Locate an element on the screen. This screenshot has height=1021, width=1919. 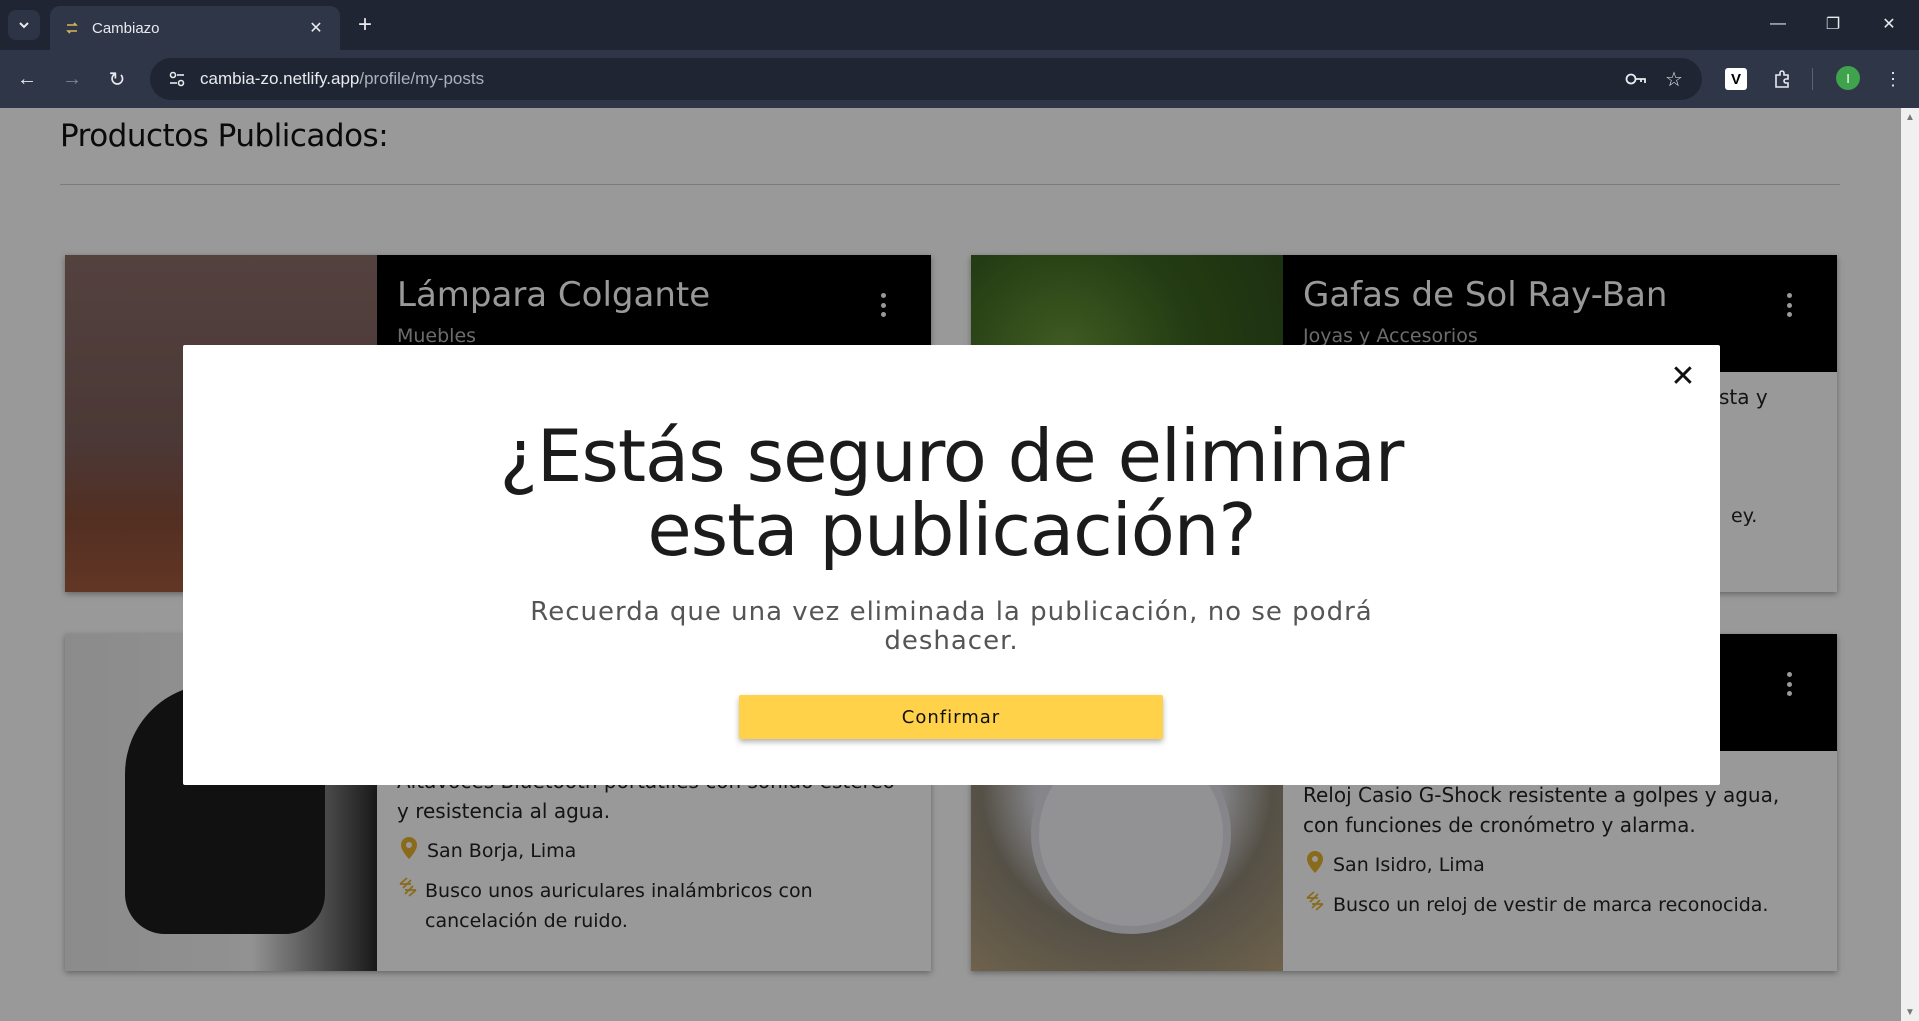
back-arrow-icon: ← is located at coordinates (27, 79).